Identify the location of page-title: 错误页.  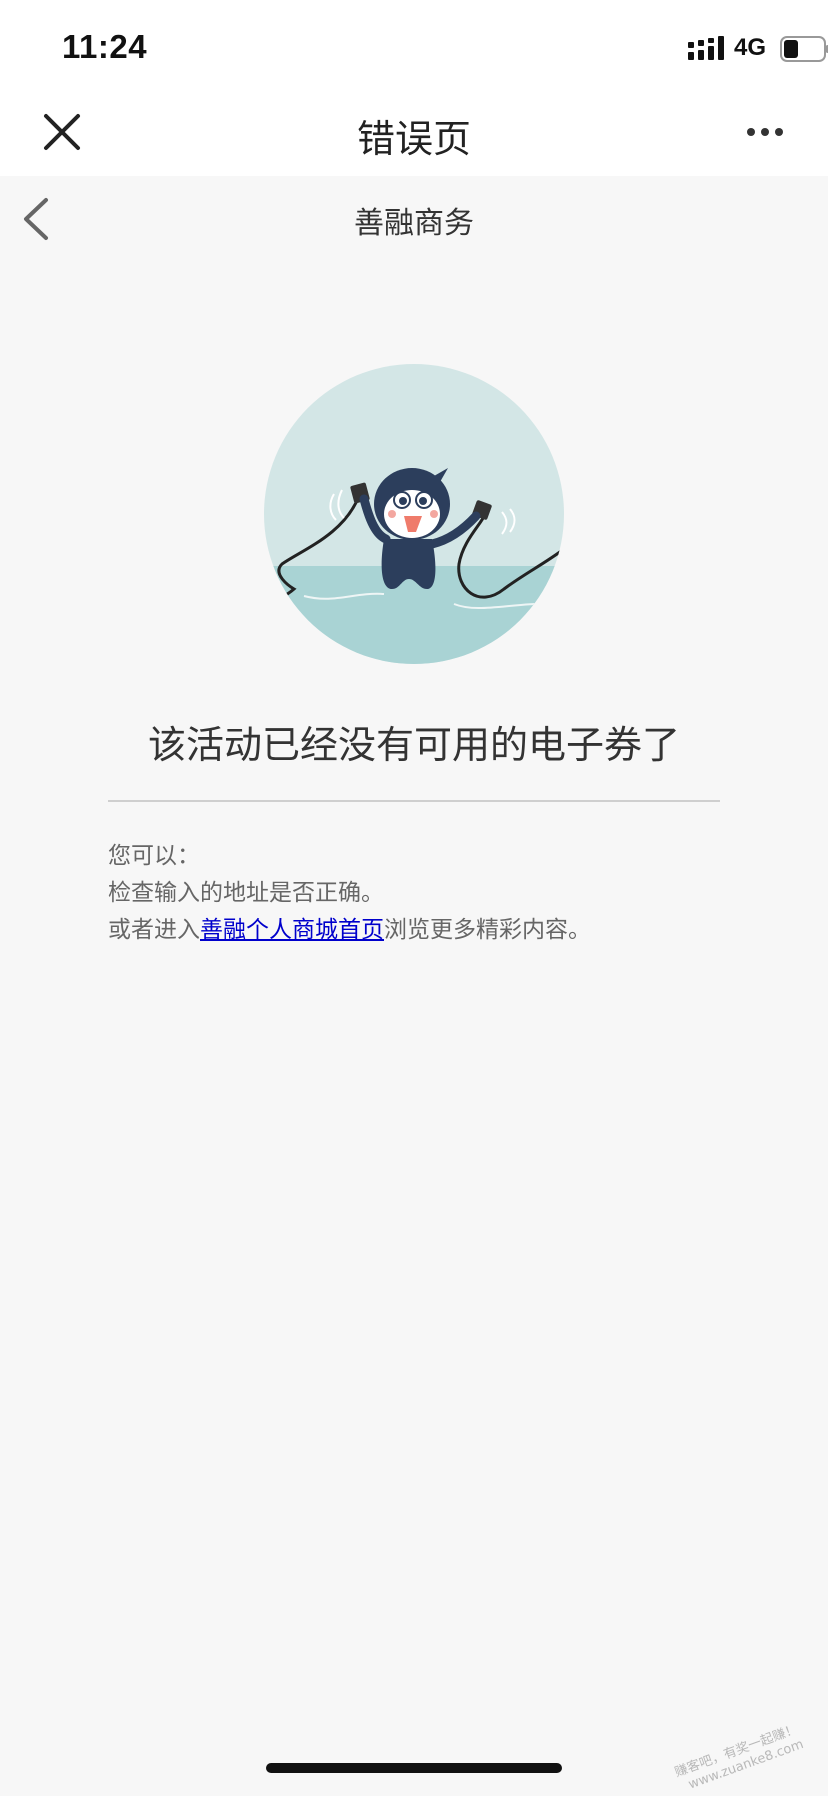
(414, 135).